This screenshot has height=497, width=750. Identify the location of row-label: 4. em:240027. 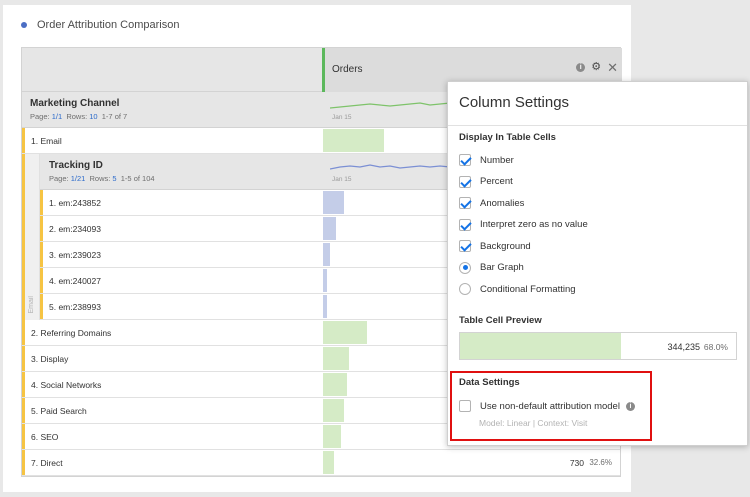
(75, 281).